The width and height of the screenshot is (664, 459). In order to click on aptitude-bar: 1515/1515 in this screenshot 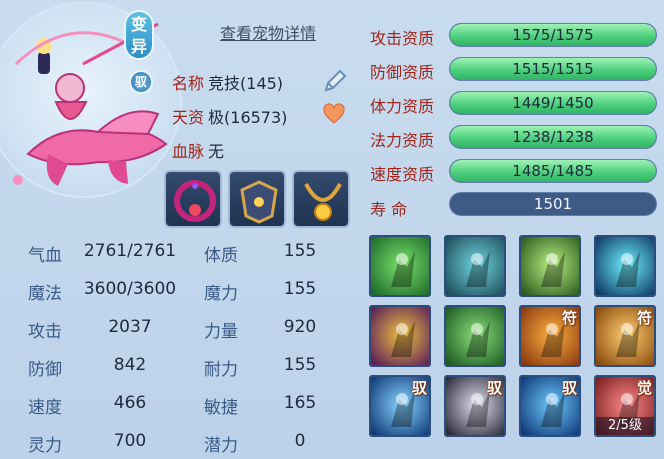, I will do `click(553, 69)`.